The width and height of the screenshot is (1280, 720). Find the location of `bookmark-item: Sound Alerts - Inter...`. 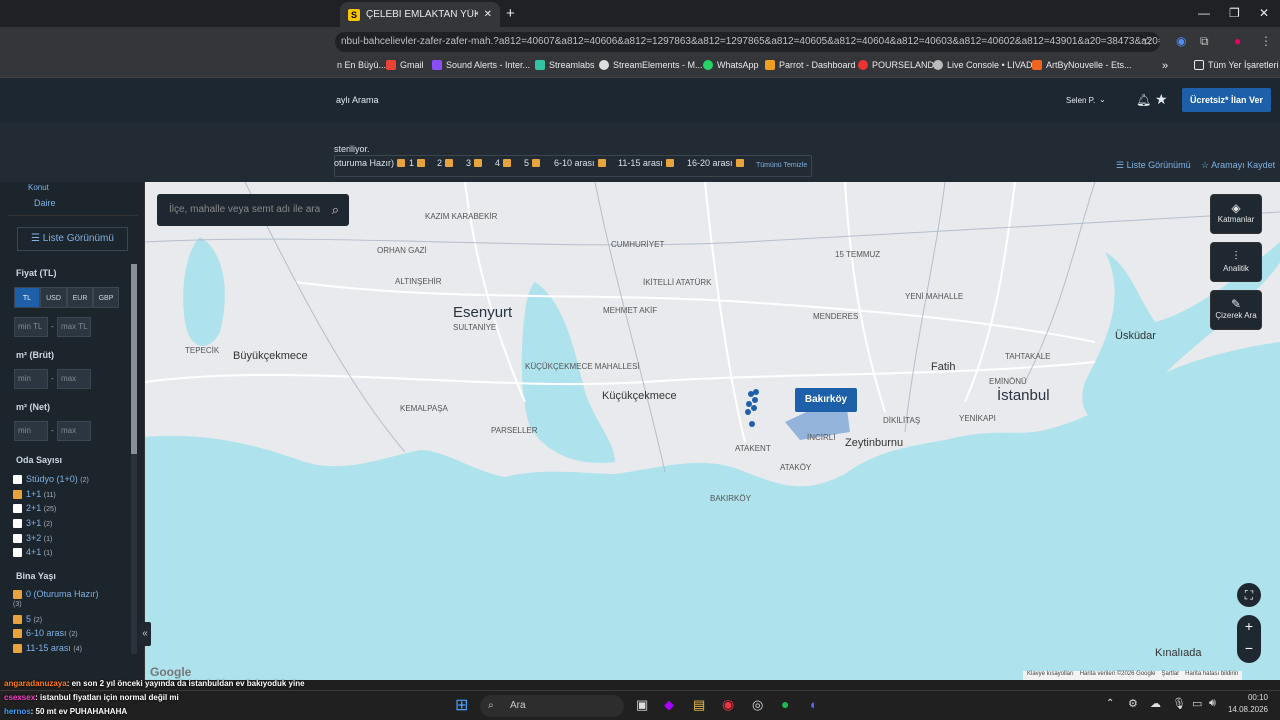

bookmark-item: Sound Alerts - Inter... is located at coordinates (481, 65).